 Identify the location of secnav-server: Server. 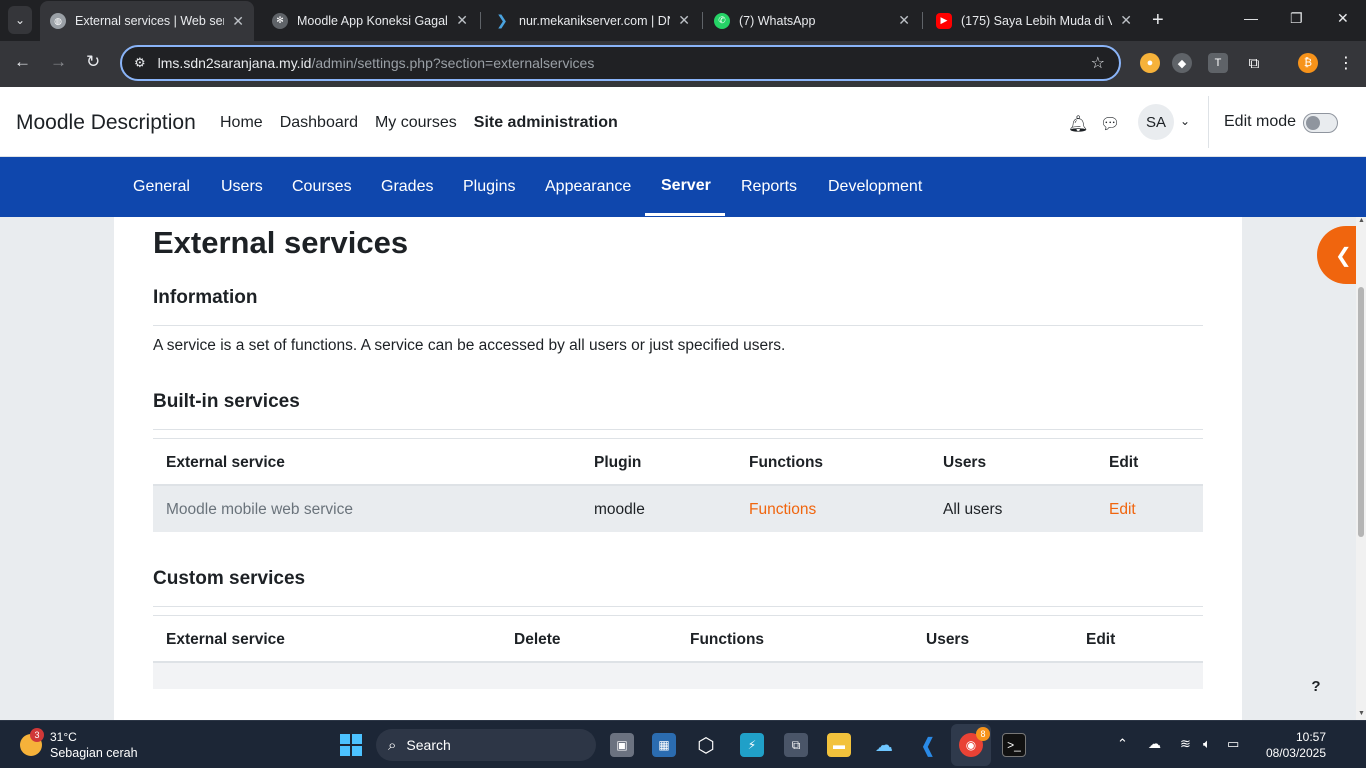
(686, 186).